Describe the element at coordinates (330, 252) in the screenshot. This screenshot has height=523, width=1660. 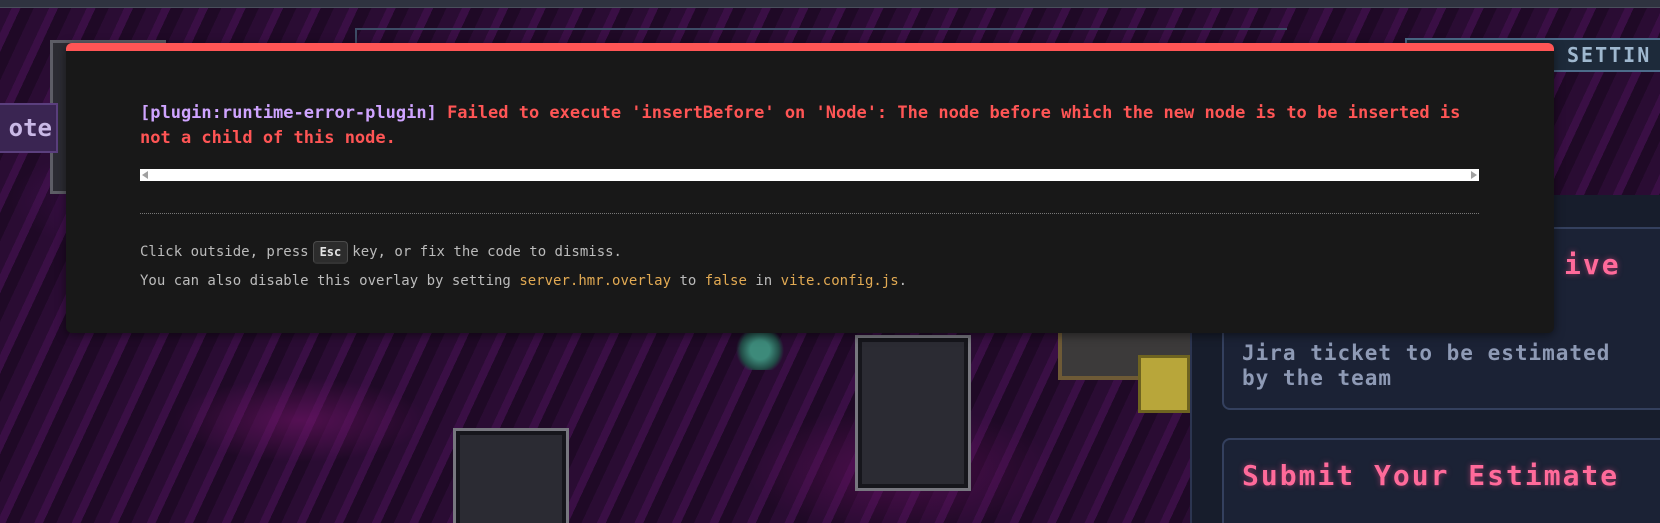
I see `esc-key: Esc` at that location.